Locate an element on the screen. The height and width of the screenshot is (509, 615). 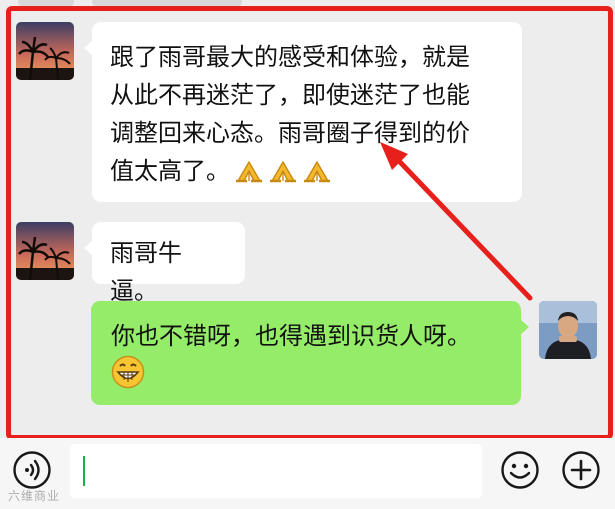
emoji-icon is located at coordinates (520, 470).